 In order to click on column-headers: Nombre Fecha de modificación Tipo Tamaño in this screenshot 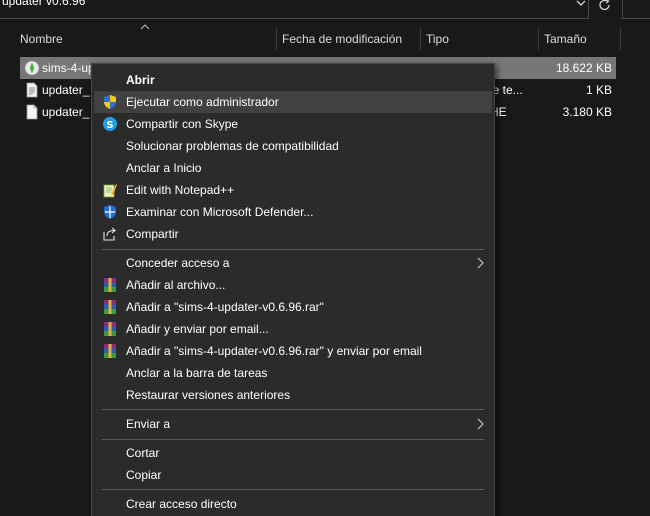, I will do `click(325, 39)`.